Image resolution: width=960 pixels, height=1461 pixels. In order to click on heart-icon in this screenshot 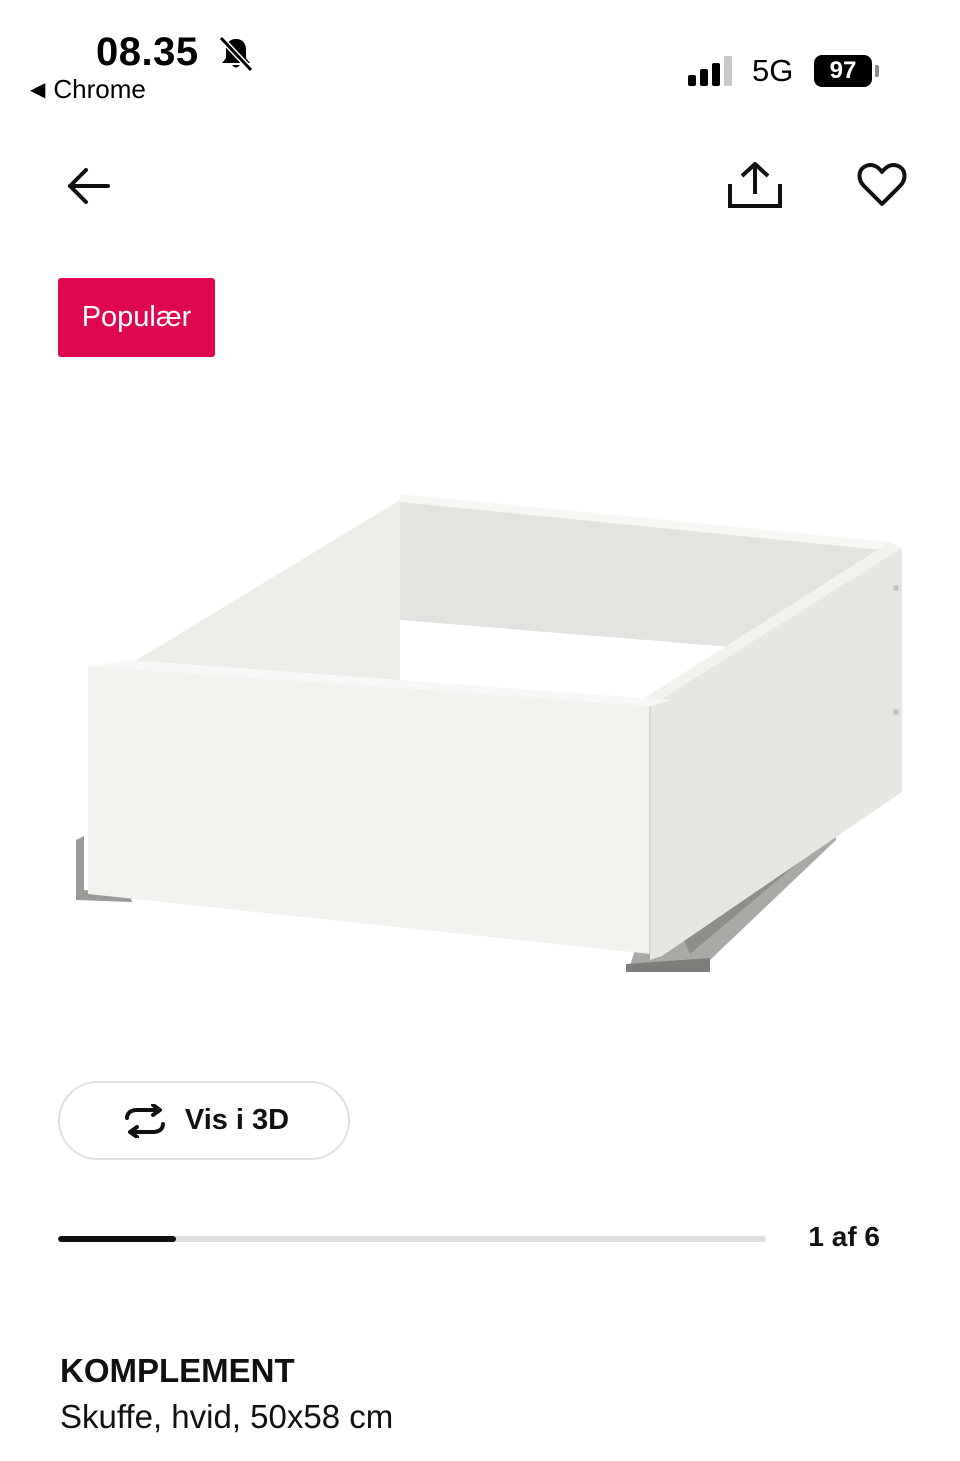, I will do `click(882, 185)`.